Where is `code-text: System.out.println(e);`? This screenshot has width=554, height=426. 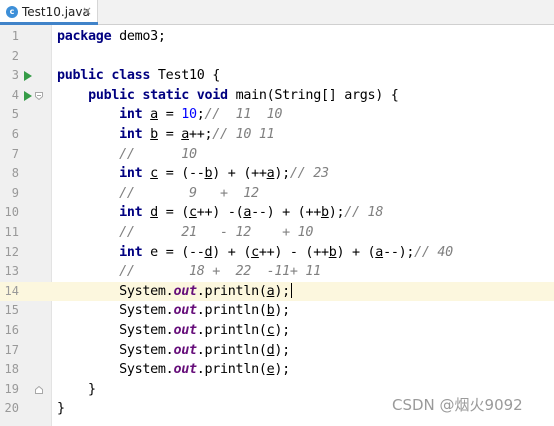
code-text: System.out.println(e); is located at coordinates (204, 370).